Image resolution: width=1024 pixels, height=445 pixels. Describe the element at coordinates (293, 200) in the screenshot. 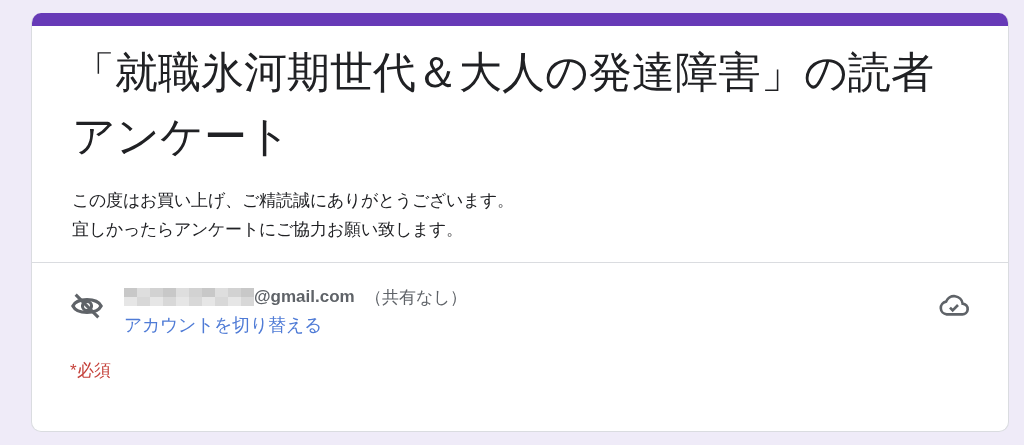

I see `form-description: この度はお買い上げ、ご精読誠にありがとうございます。` at that location.